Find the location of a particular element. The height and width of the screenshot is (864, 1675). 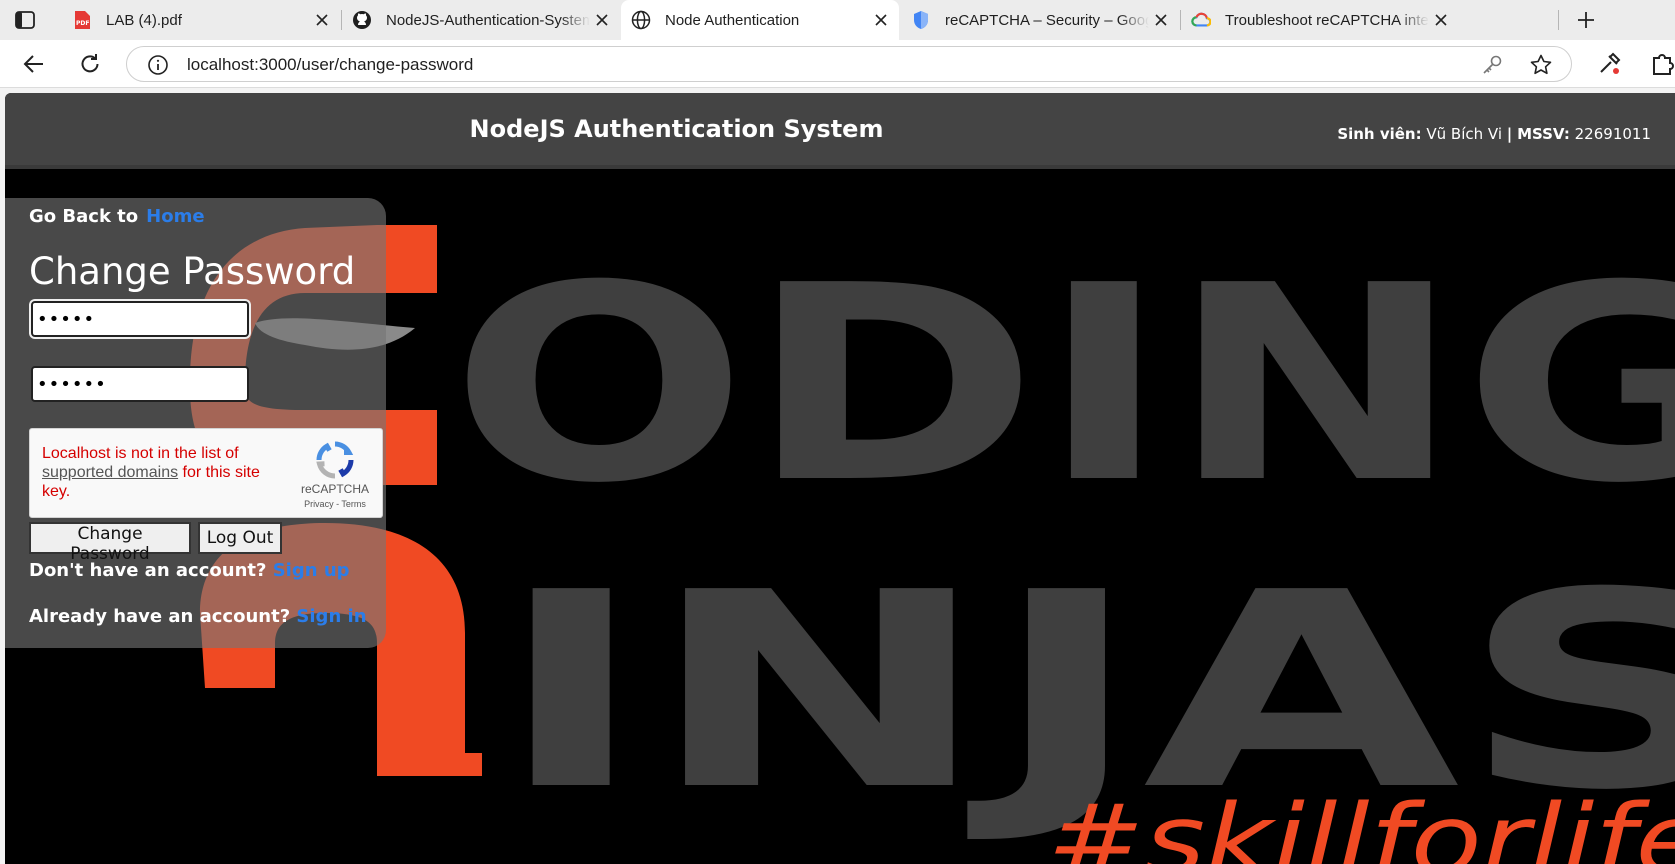

change-password-button: Change Password is located at coordinates (110, 543).